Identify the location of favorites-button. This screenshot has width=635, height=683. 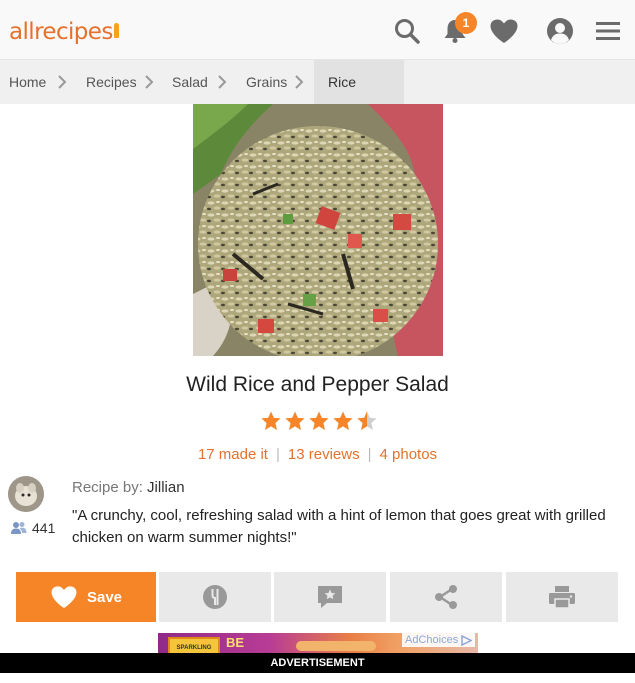
(504, 31).